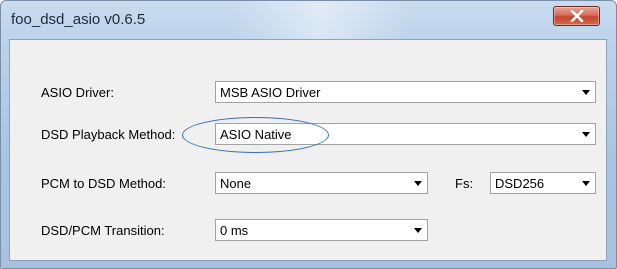  Describe the element at coordinates (103, 230) in the screenshot. I see `dsd-pcm-transition-label: DSD/PCM Transition:` at that location.